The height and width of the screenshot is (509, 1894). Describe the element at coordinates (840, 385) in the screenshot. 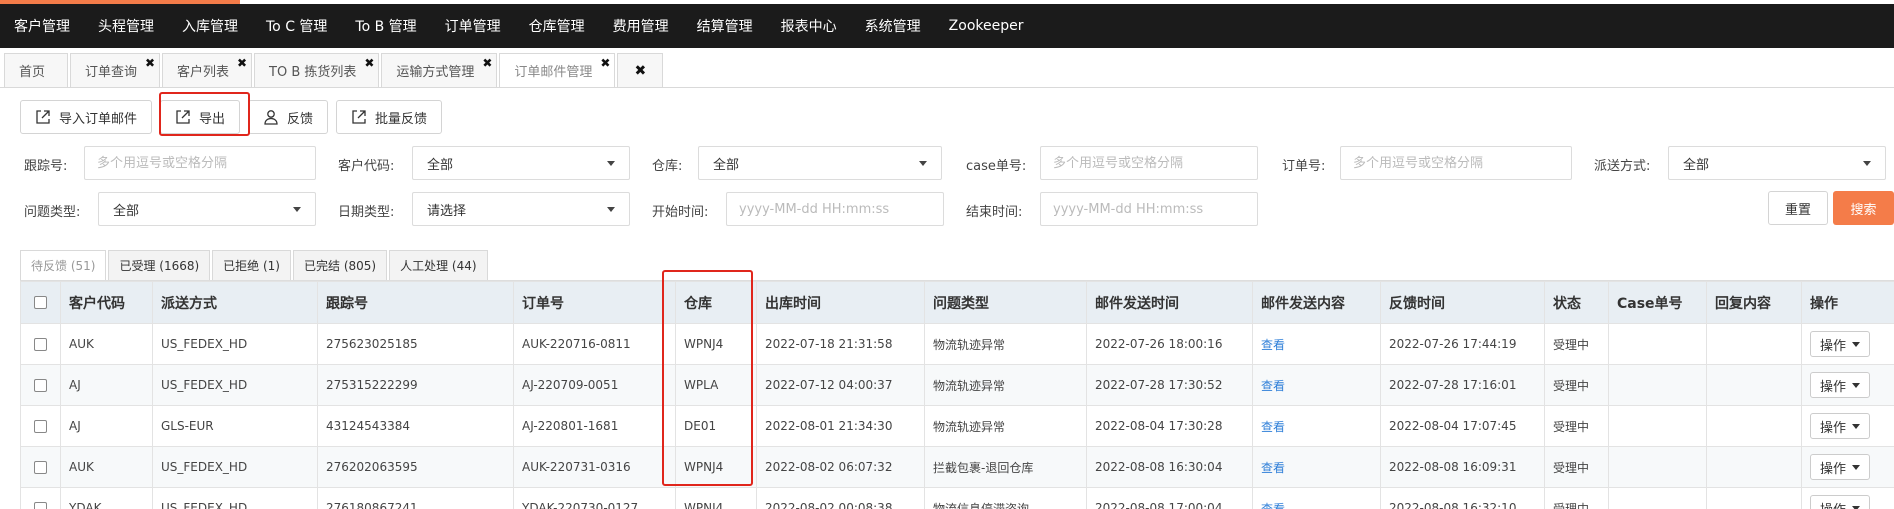

I see `table-cell: 2022-07-12 04:00:37` at that location.